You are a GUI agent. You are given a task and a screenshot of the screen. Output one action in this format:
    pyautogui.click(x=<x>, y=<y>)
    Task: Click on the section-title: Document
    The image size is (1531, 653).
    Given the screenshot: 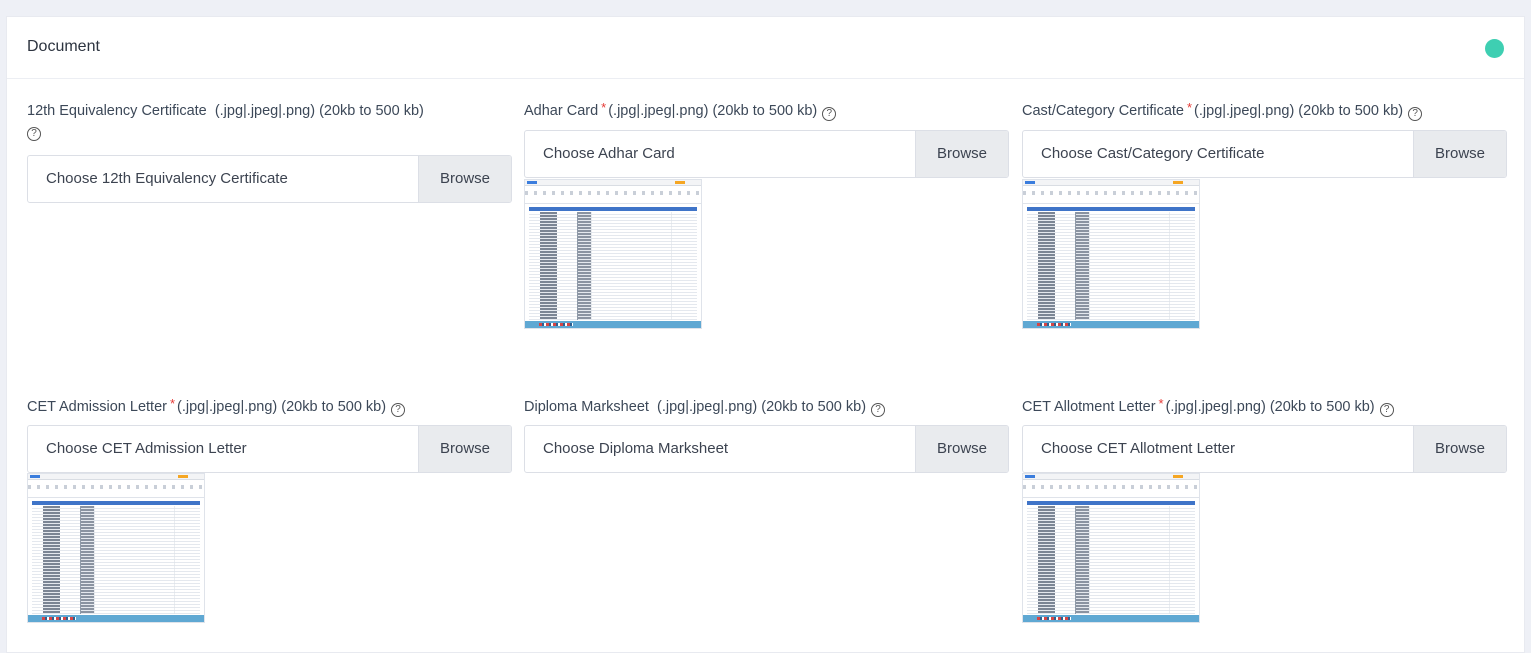 What is the action you would take?
    pyautogui.click(x=63, y=46)
    